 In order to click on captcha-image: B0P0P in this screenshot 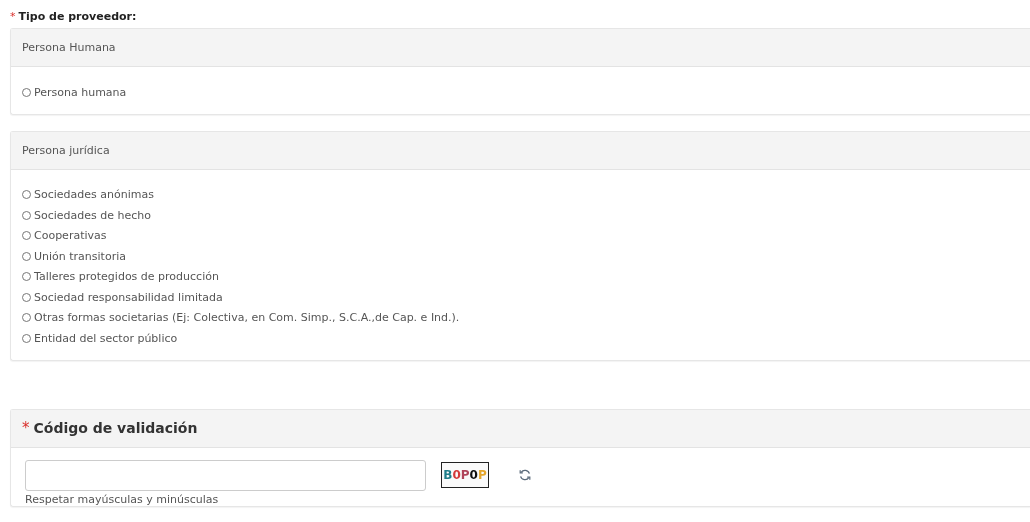, I will do `click(465, 475)`.